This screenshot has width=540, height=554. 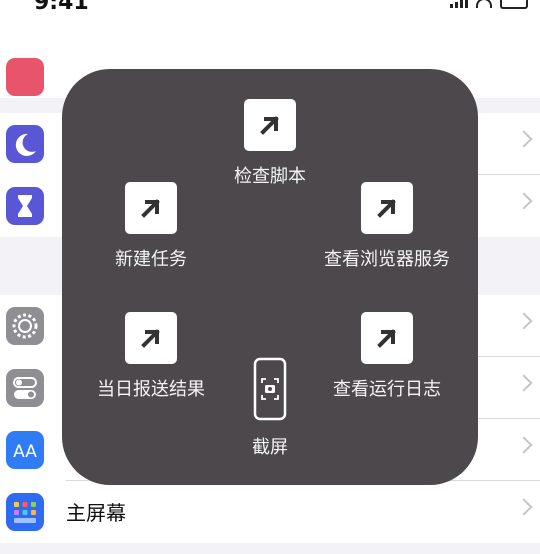 I want to click on menu-item-label: 截屏, so click(x=270, y=447).